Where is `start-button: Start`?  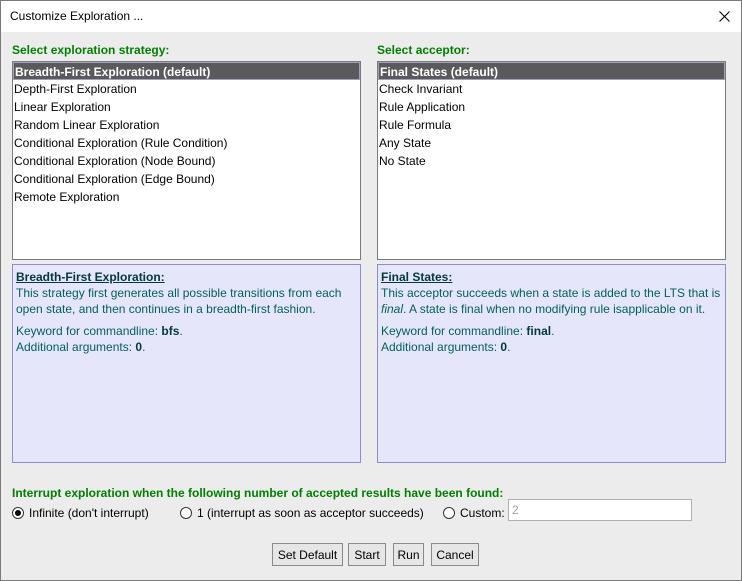
start-button: Start is located at coordinates (367, 554).